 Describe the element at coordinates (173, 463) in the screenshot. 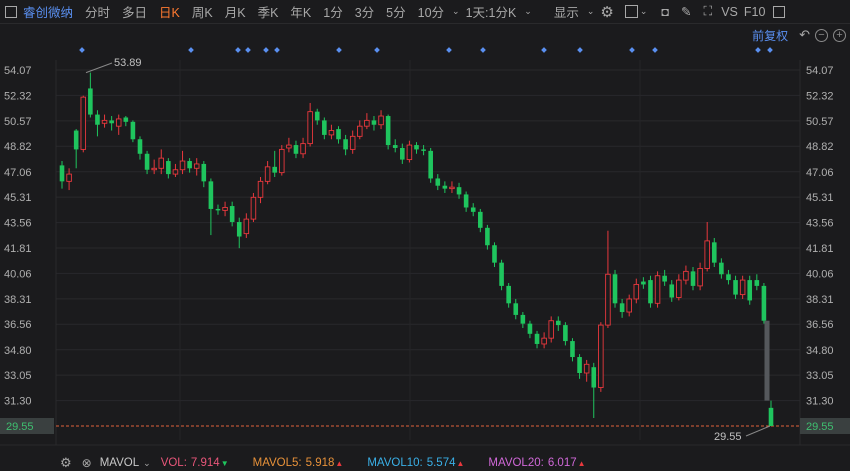

I see `vol-label: VOL:` at that location.